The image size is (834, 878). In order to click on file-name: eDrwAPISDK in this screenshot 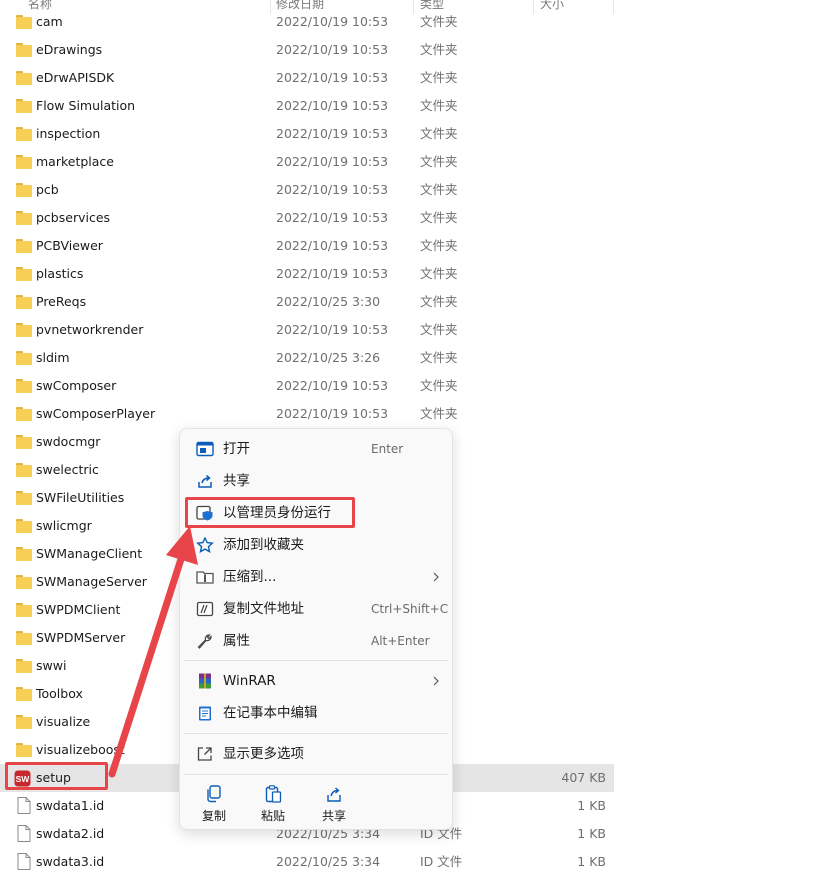, I will do `click(75, 77)`.